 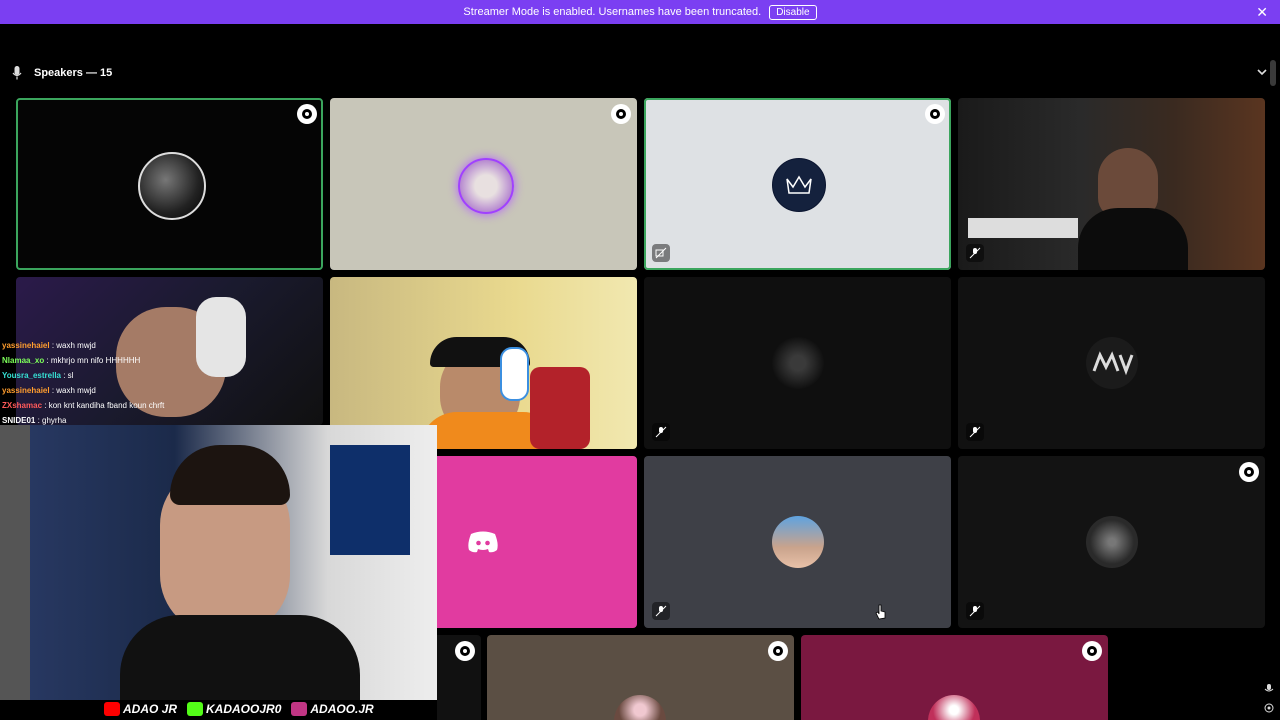 What do you see at coordinates (95, 360) in the screenshot?
I see `chat-text: mkhrjo mn nifo HHHHHH` at bounding box center [95, 360].